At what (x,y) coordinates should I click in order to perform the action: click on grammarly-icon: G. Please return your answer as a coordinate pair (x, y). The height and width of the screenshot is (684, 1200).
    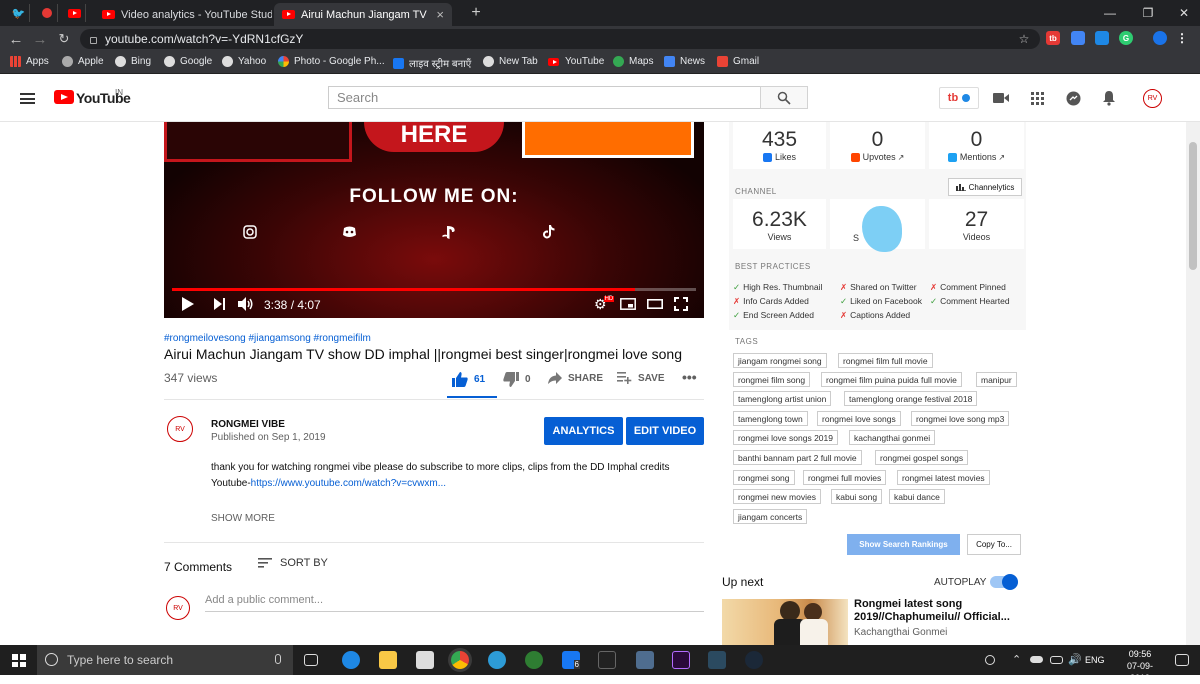
    Looking at the image, I should click on (1126, 38).